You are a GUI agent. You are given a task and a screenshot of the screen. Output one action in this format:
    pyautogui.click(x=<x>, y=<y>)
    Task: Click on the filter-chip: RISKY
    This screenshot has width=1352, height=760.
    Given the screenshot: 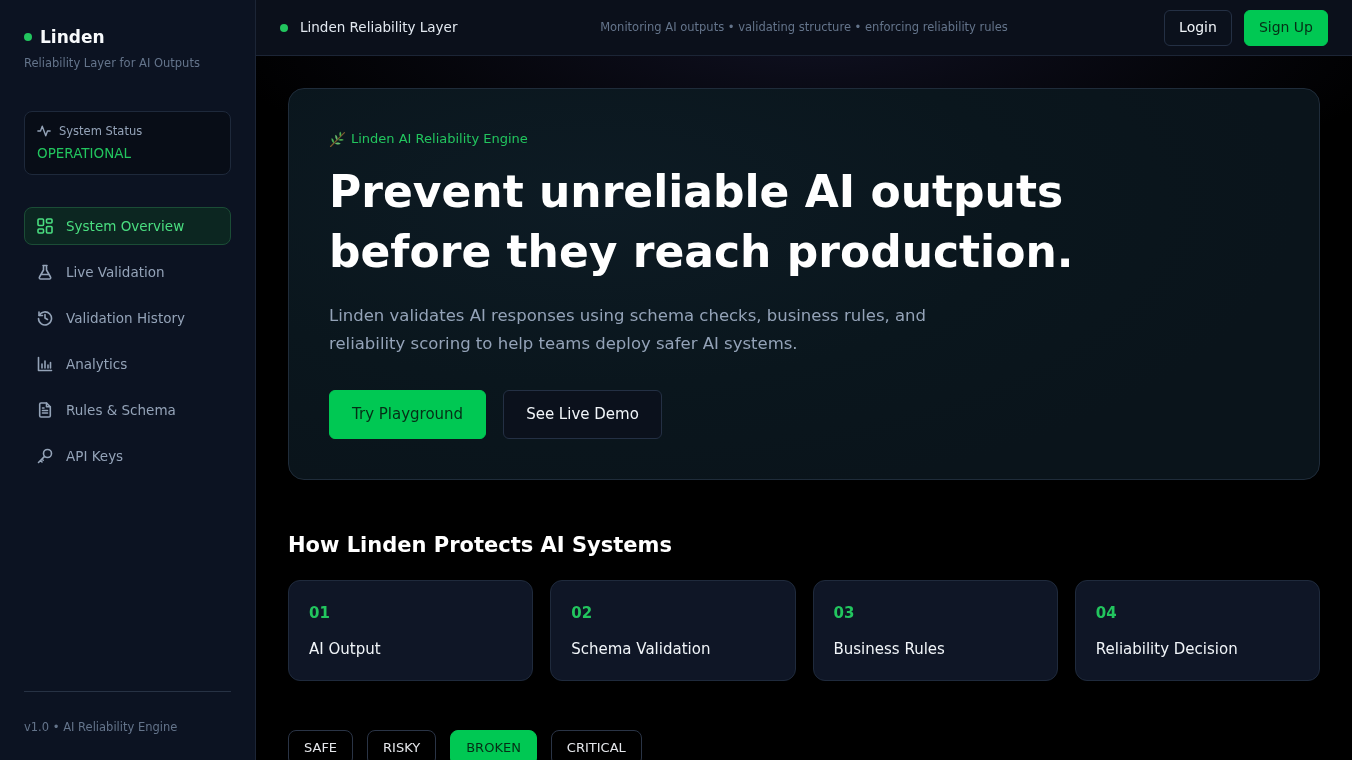 What is the action you would take?
    pyautogui.click(x=402, y=745)
    